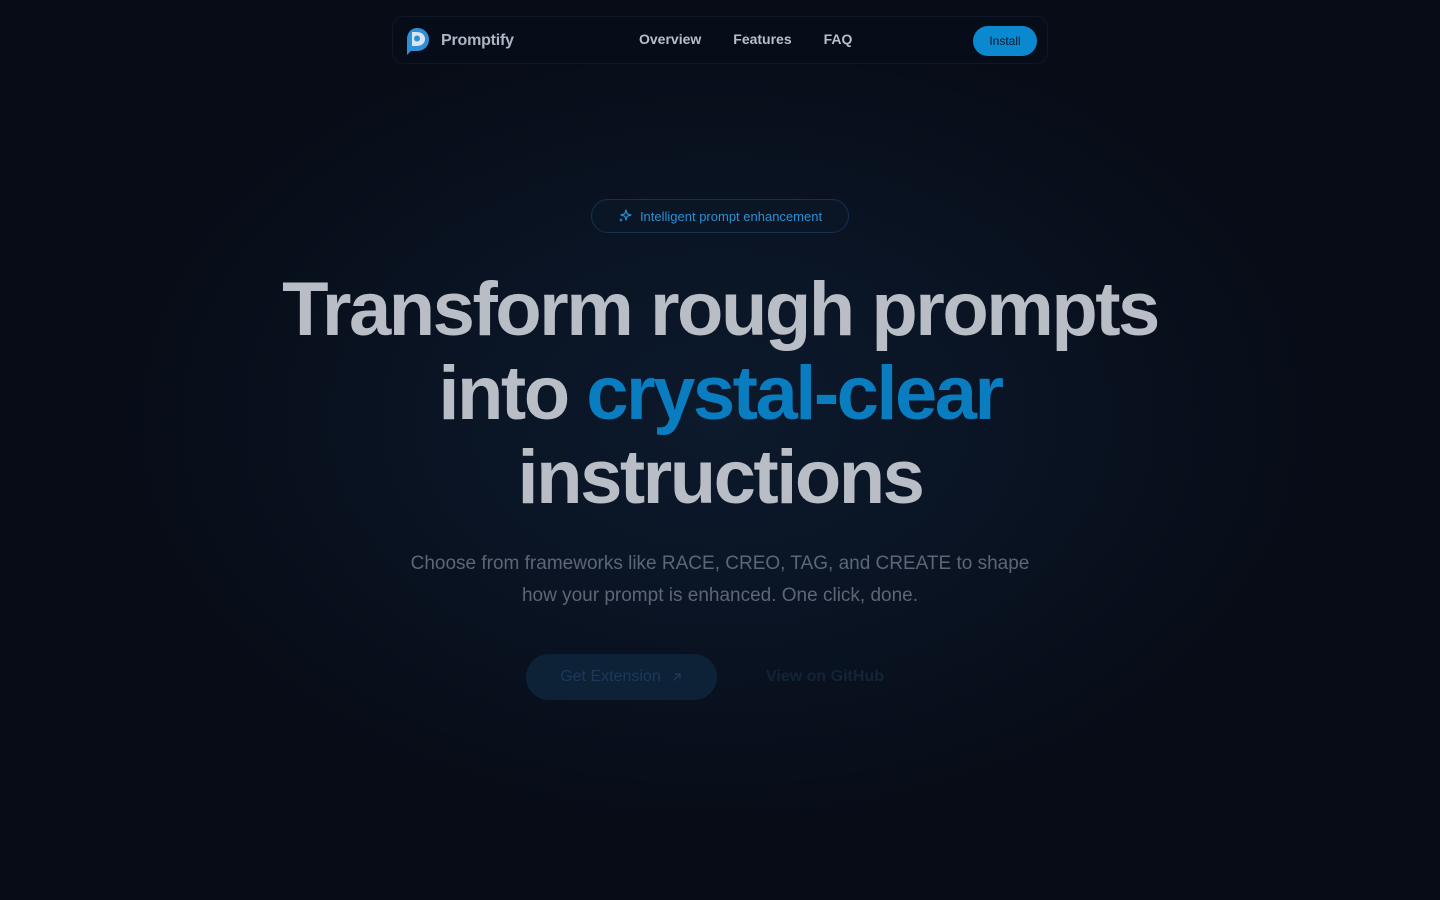 The width and height of the screenshot is (1440, 900). Describe the element at coordinates (610, 676) in the screenshot. I see `get-extension-label: Get Extension` at that location.